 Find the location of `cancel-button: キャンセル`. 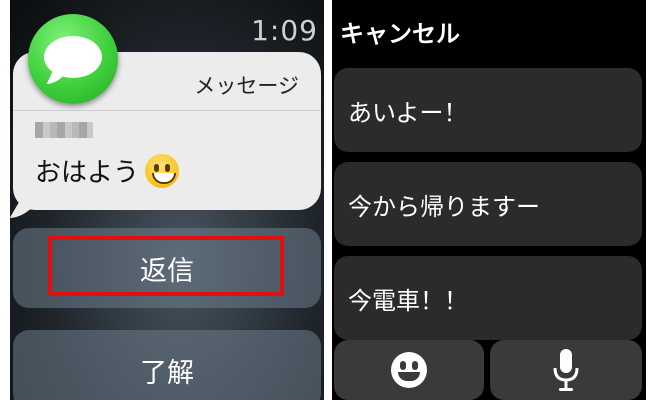

cancel-button: キャンセル is located at coordinates (400, 31).